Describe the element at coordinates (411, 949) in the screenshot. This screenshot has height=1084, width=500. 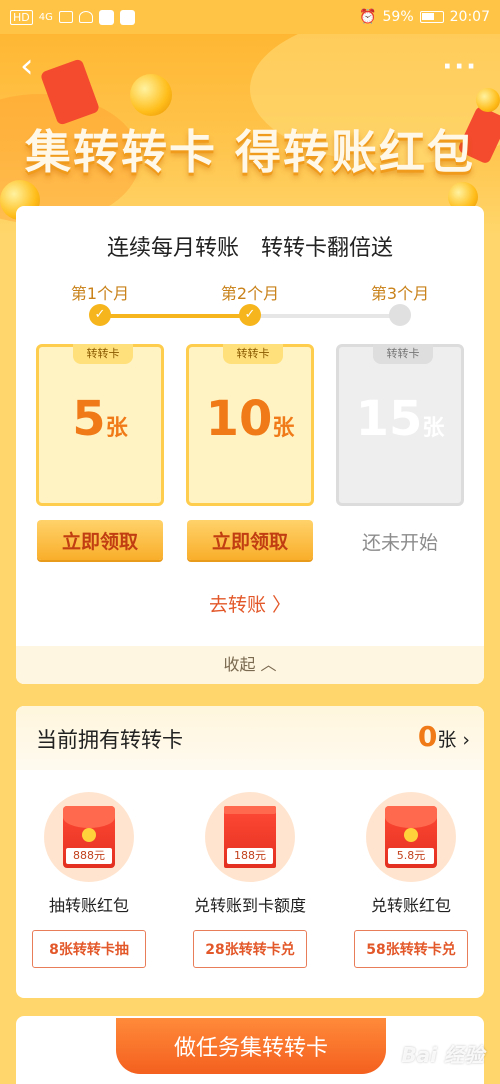
I see `redeem-redpacket-button: 58张转转卡兑` at that location.